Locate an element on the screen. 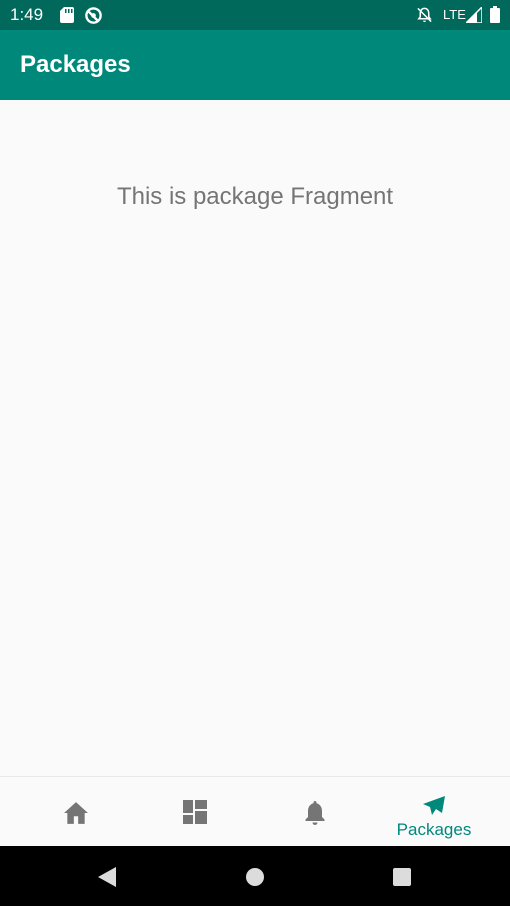 This screenshot has height=906, width=510. network-type: LTE is located at coordinates (454, 14).